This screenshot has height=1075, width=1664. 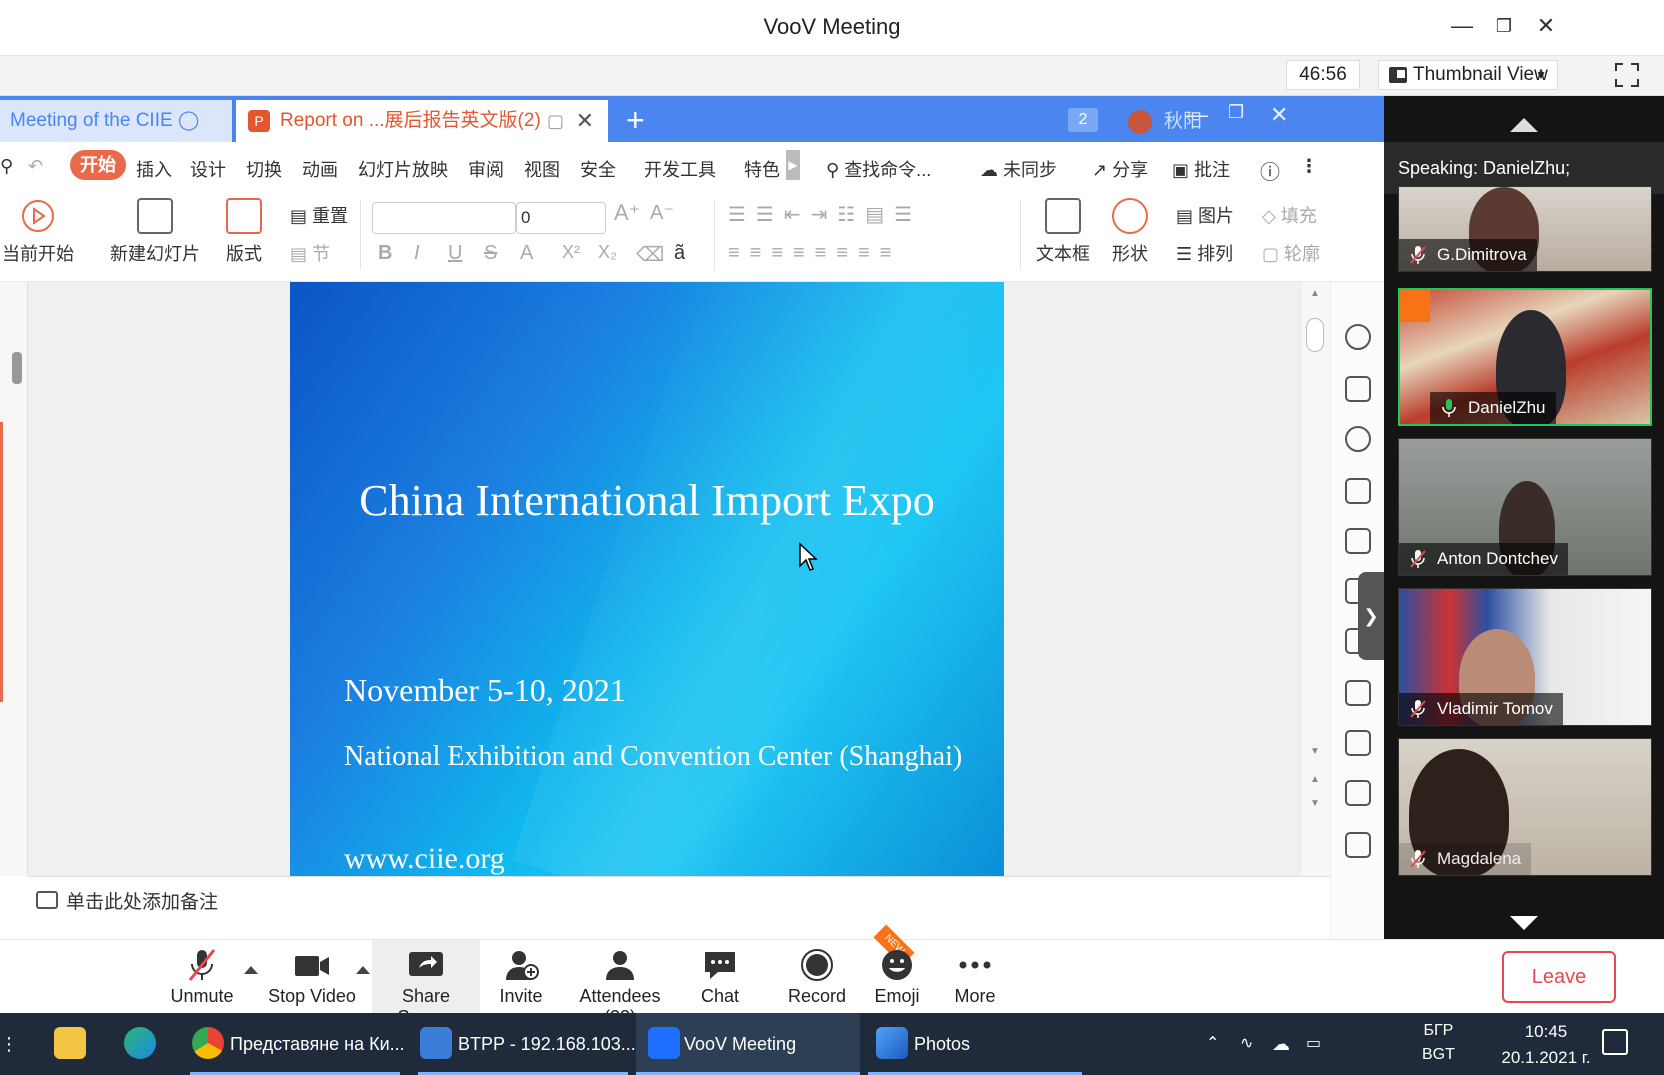 I want to click on underline-icon: U, so click(x=455, y=253).